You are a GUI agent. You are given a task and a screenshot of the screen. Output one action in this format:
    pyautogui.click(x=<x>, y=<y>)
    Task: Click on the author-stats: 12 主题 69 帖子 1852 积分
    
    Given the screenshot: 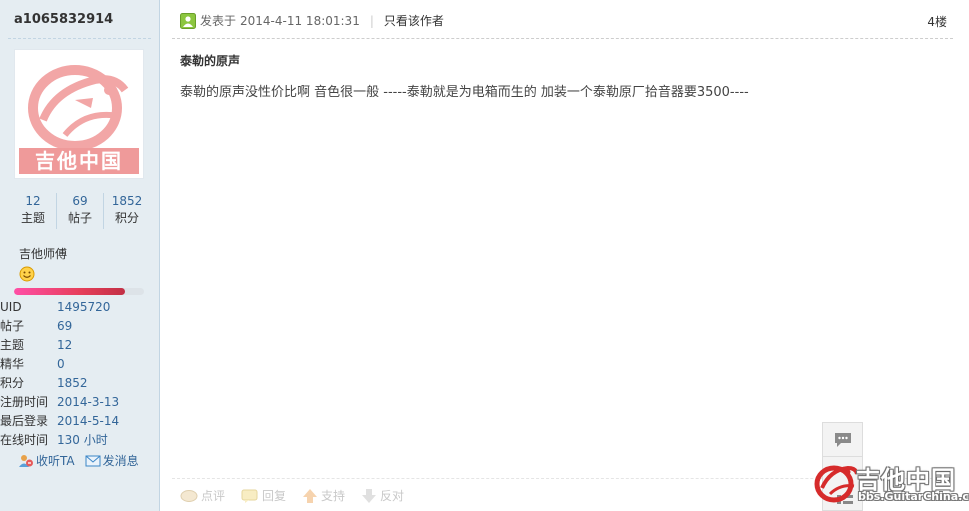 What is the action you would take?
    pyautogui.click(x=80, y=211)
    